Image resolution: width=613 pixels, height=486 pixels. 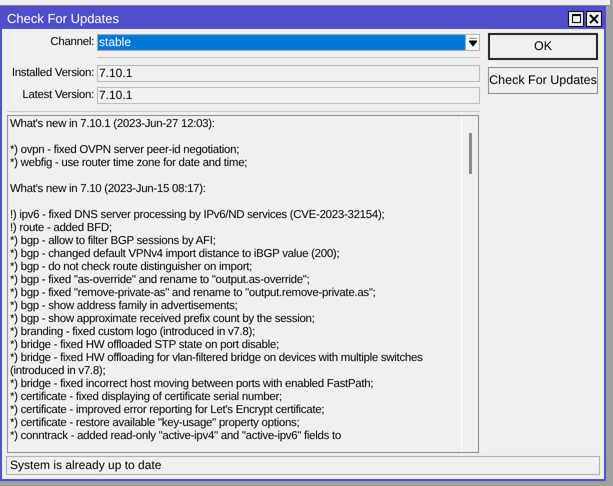 What do you see at coordinates (108, 189) in the screenshot?
I see `changelog-line: What's new in 7.10 (2023-Jun-15 08:17):` at bounding box center [108, 189].